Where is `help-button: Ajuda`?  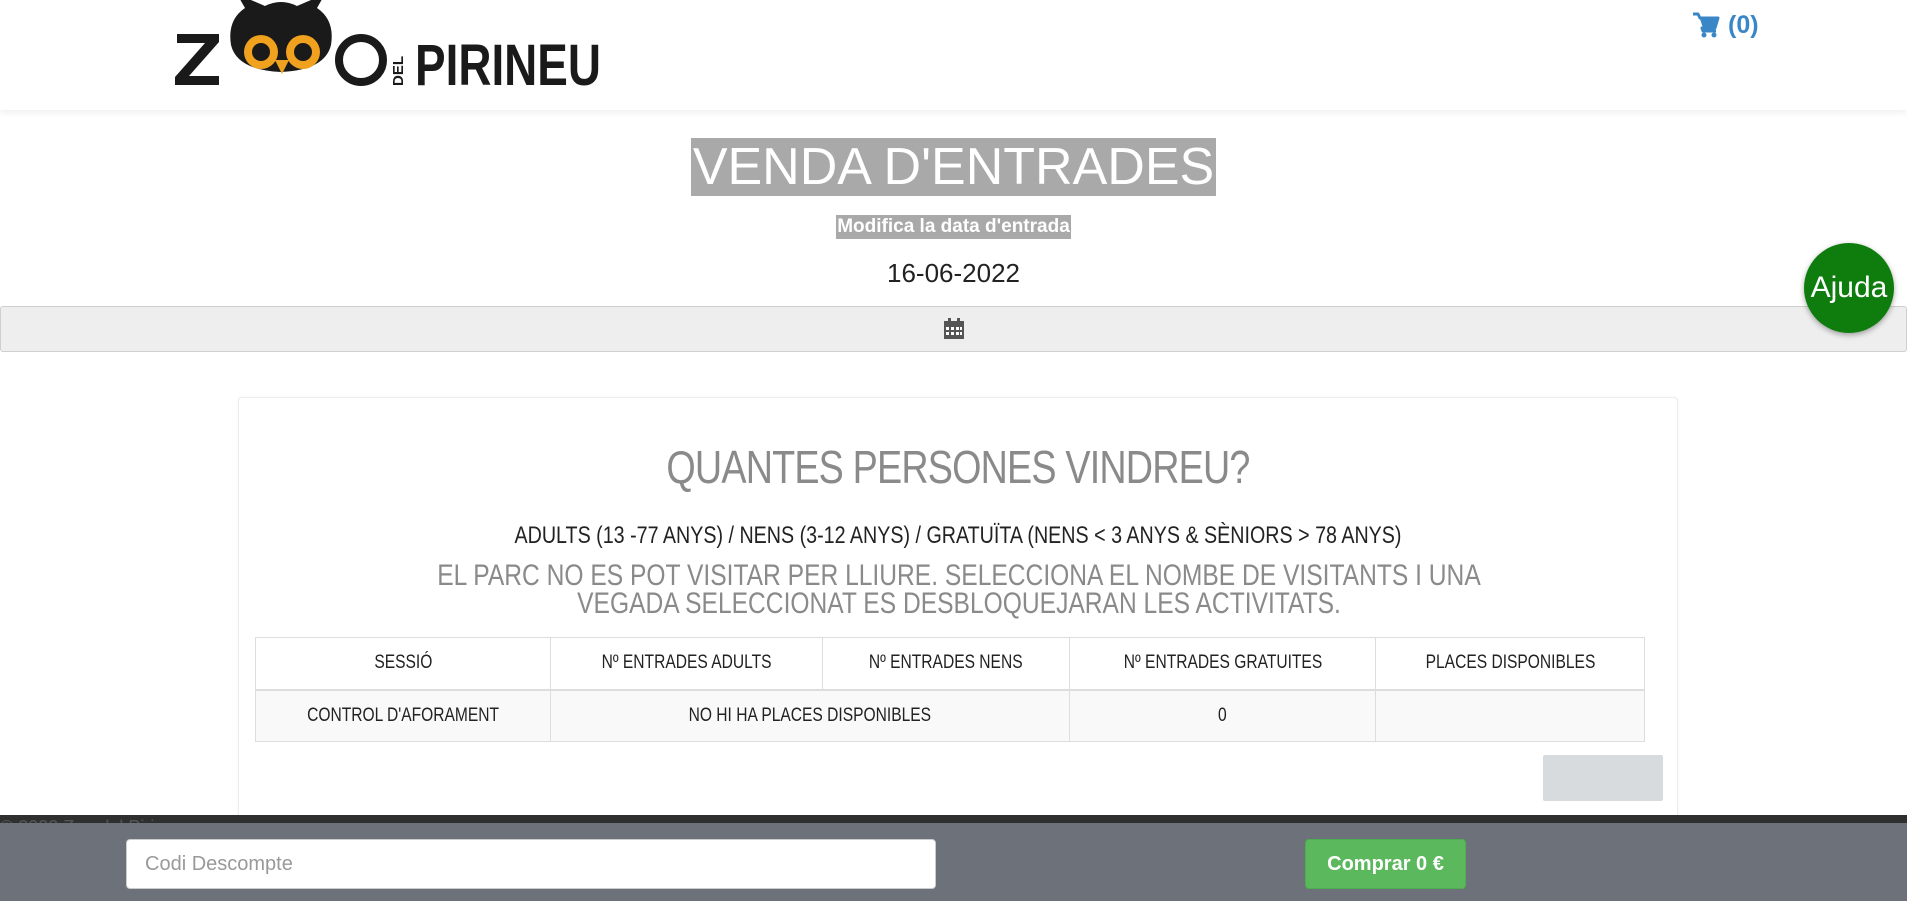
help-button: Ajuda is located at coordinates (1849, 288).